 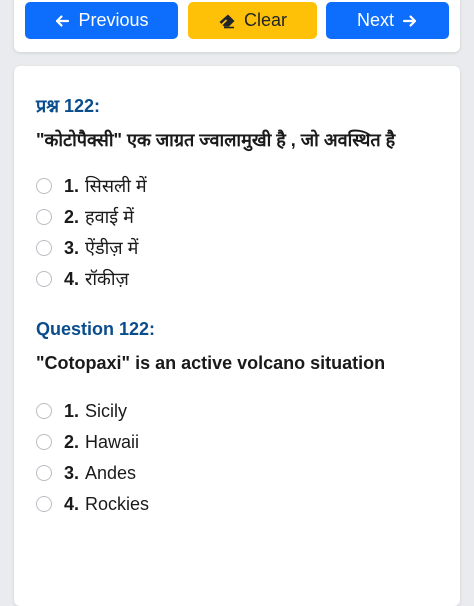 I want to click on english-option-4: 4. Rockies, so click(x=92, y=504).